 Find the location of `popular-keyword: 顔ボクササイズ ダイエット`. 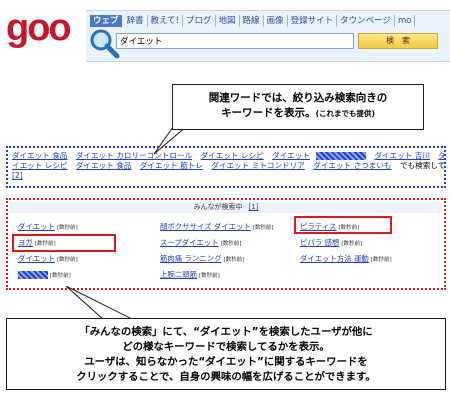

popular-keyword: 顔ボクササイズ ダイエット is located at coordinates (205, 226).